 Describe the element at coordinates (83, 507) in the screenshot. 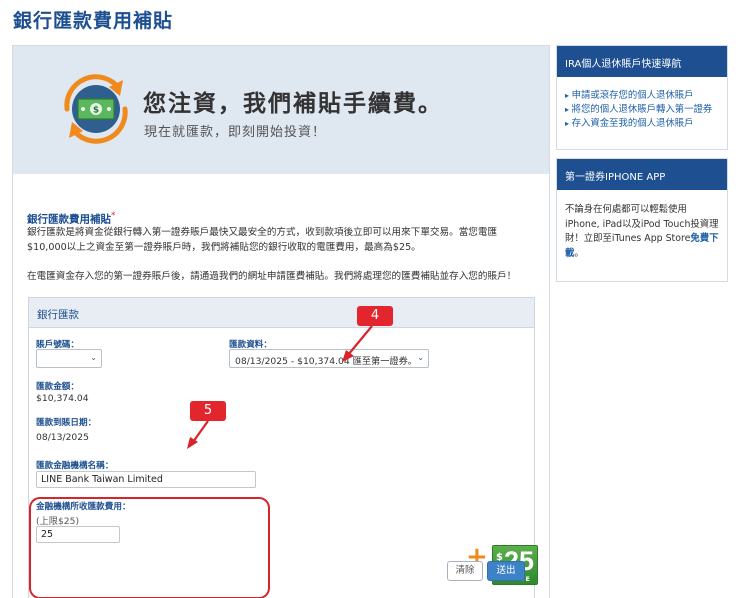

I see `bank-fee-label: 金融機構所收匯款費用：` at that location.